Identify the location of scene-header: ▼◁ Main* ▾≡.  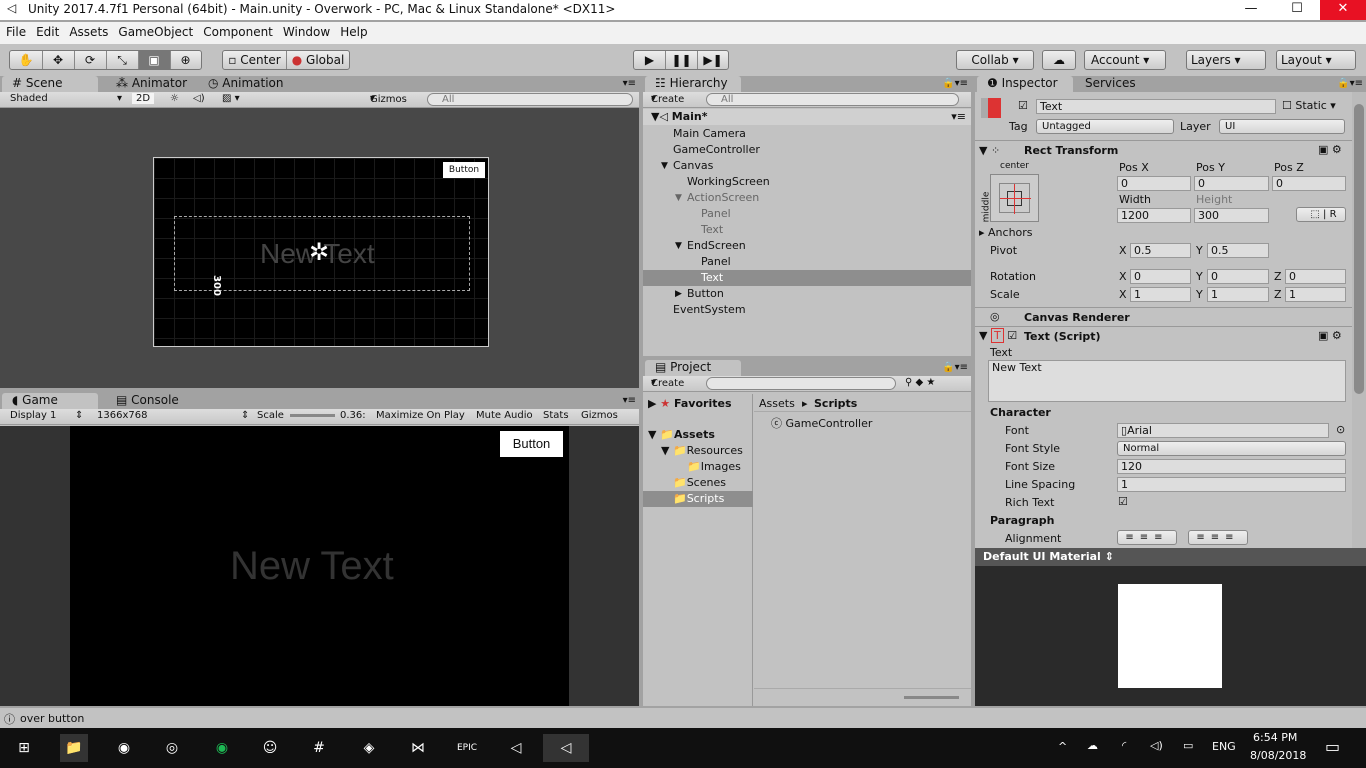
(807, 117).